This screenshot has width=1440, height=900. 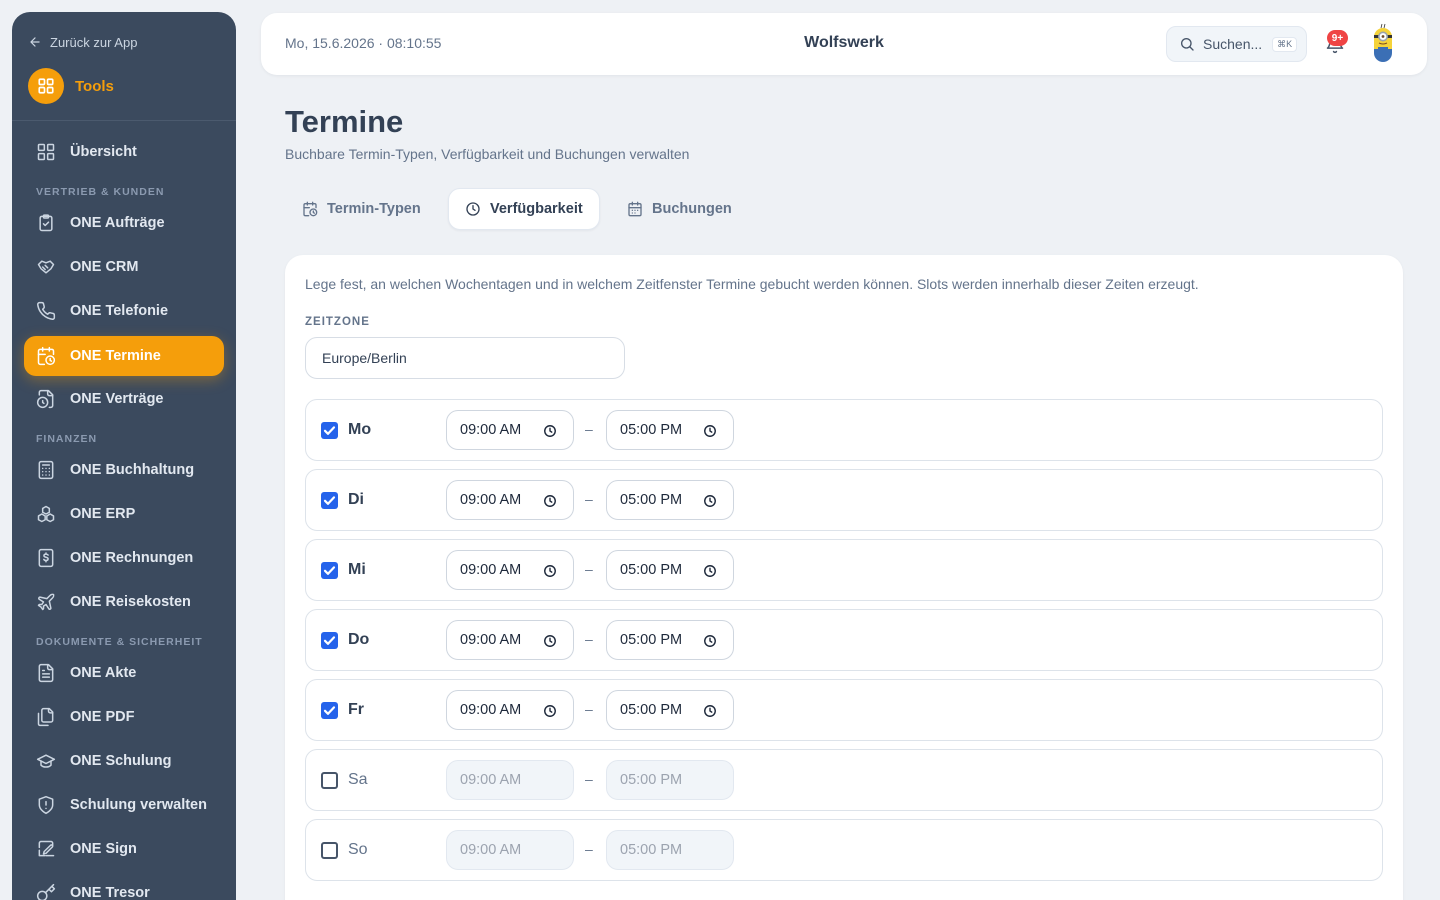 What do you see at coordinates (82, 42) in the screenshot?
I see `back-to-app-link: Zurück zur App` at bounding box center [82, 42].